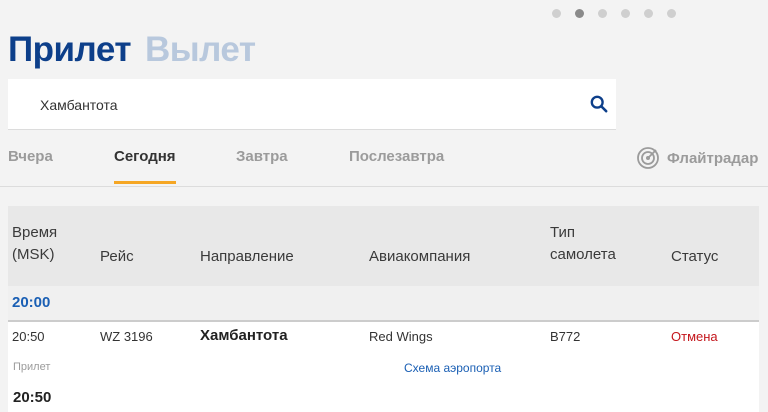  I want to click on flight-status: Отмена, so click(694, 336).